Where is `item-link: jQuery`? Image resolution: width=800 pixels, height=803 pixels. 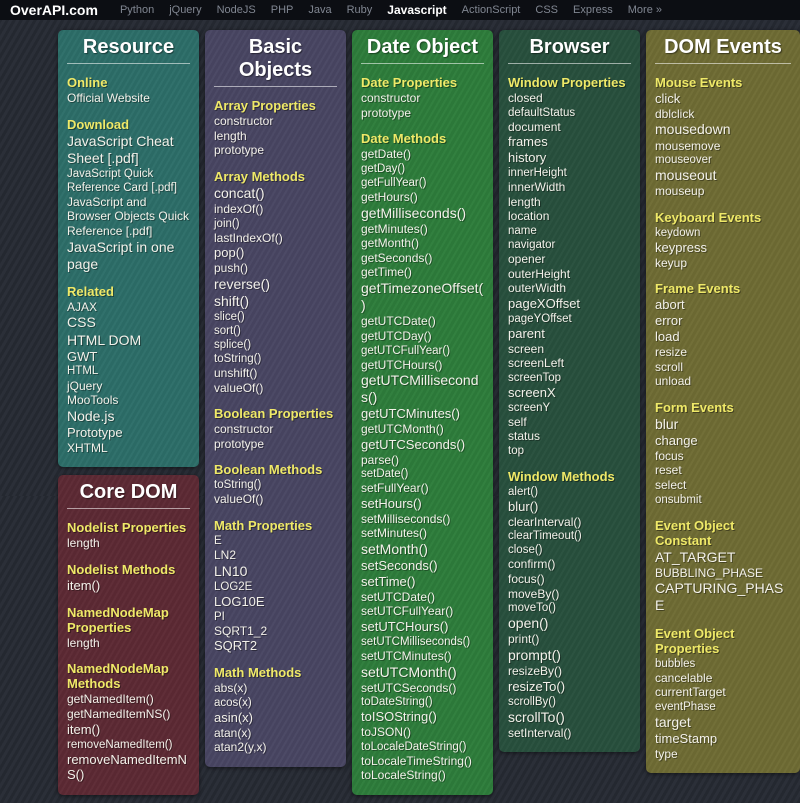 item-link: jQuery is located at coordinates (128, 386).